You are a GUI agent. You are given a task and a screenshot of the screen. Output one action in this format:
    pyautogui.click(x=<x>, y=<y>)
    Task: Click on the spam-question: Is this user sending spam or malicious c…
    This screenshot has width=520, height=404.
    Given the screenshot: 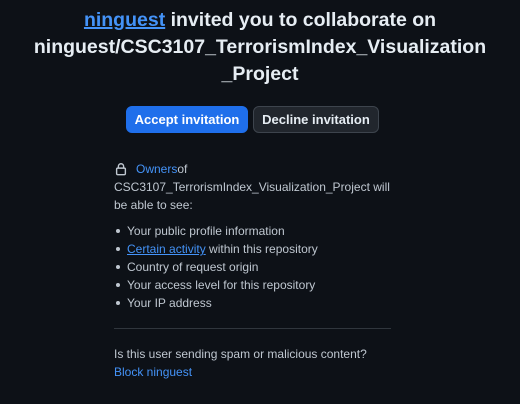 What is the action you would take?
    pyautogui.click(x=240, y=354)
    